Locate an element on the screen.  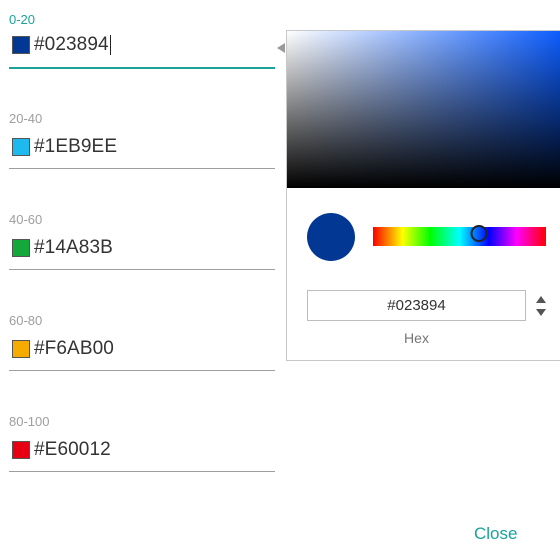
hex-input: #F6AB00 is located at coordinates (74, 349).